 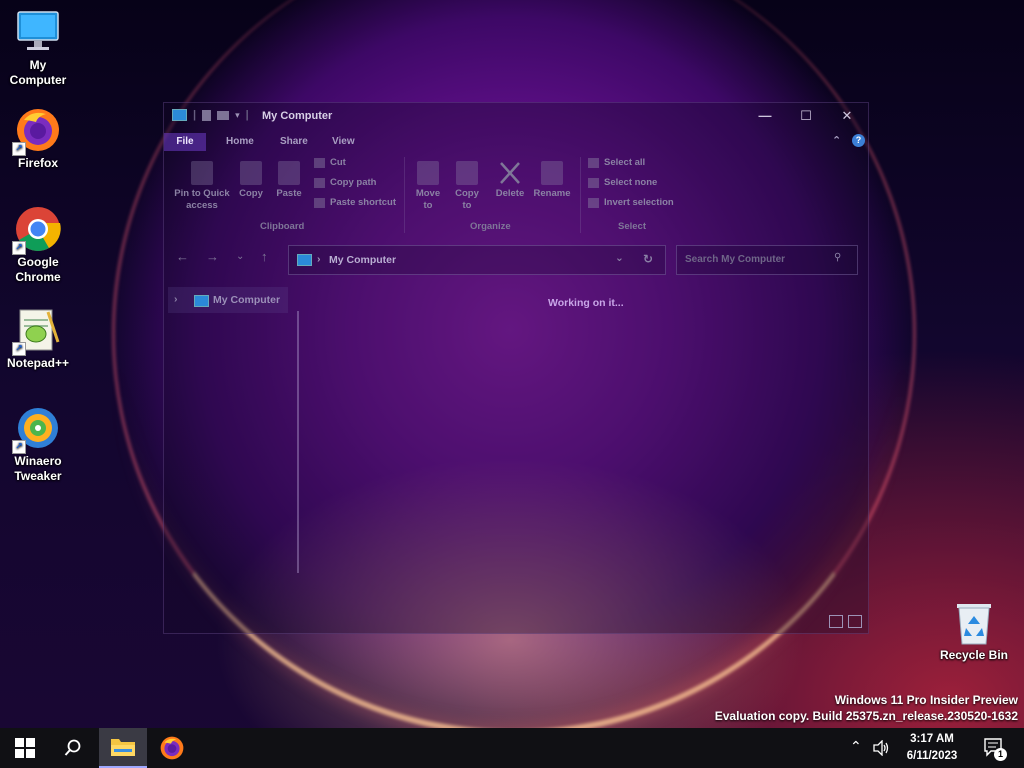 What do you see at coordinates (836, 140) in the screenshot?
I see `collapse-ribbon-icon: ⌃` at bounding box center [836, 140].